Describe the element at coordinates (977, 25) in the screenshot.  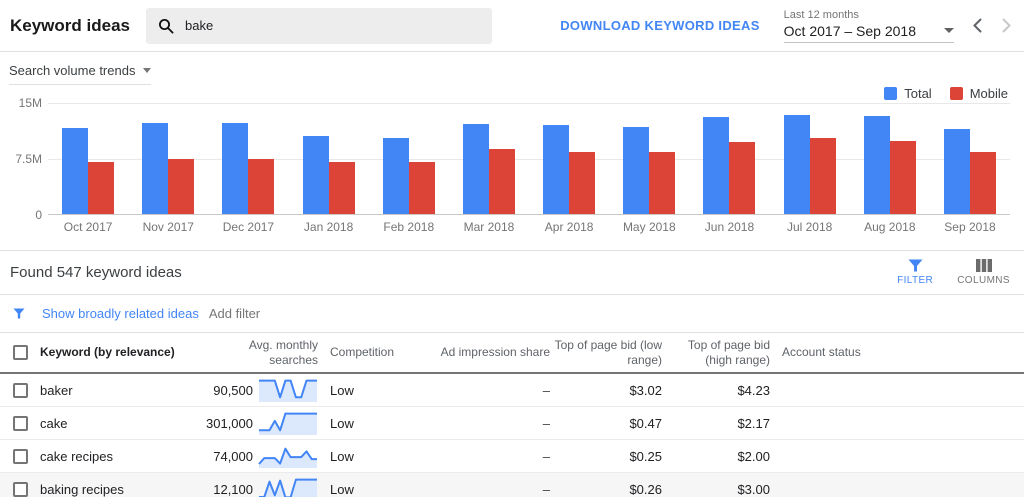
I see `previous-period-button` at that location.